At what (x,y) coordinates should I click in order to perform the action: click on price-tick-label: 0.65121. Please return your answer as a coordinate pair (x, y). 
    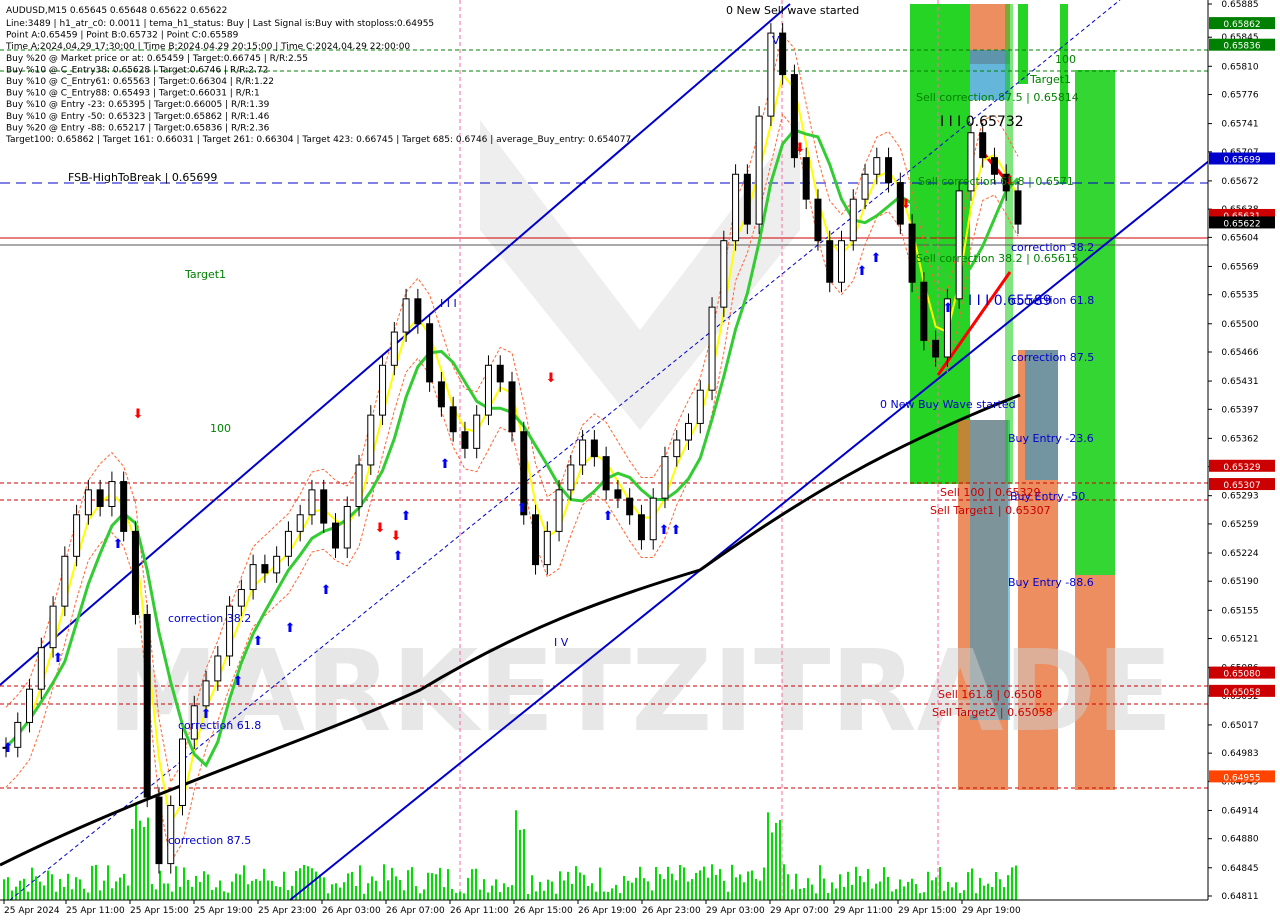
    Looking at the image, I should click on (1239, 640).